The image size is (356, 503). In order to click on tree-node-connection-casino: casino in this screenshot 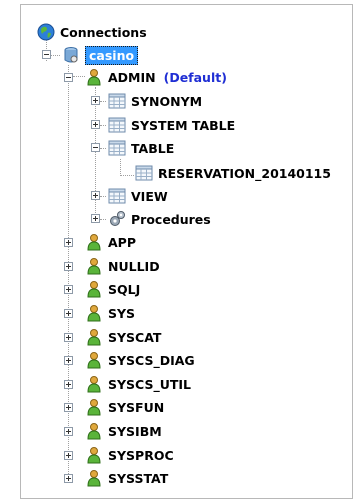, I will do `click(100, 55)`.